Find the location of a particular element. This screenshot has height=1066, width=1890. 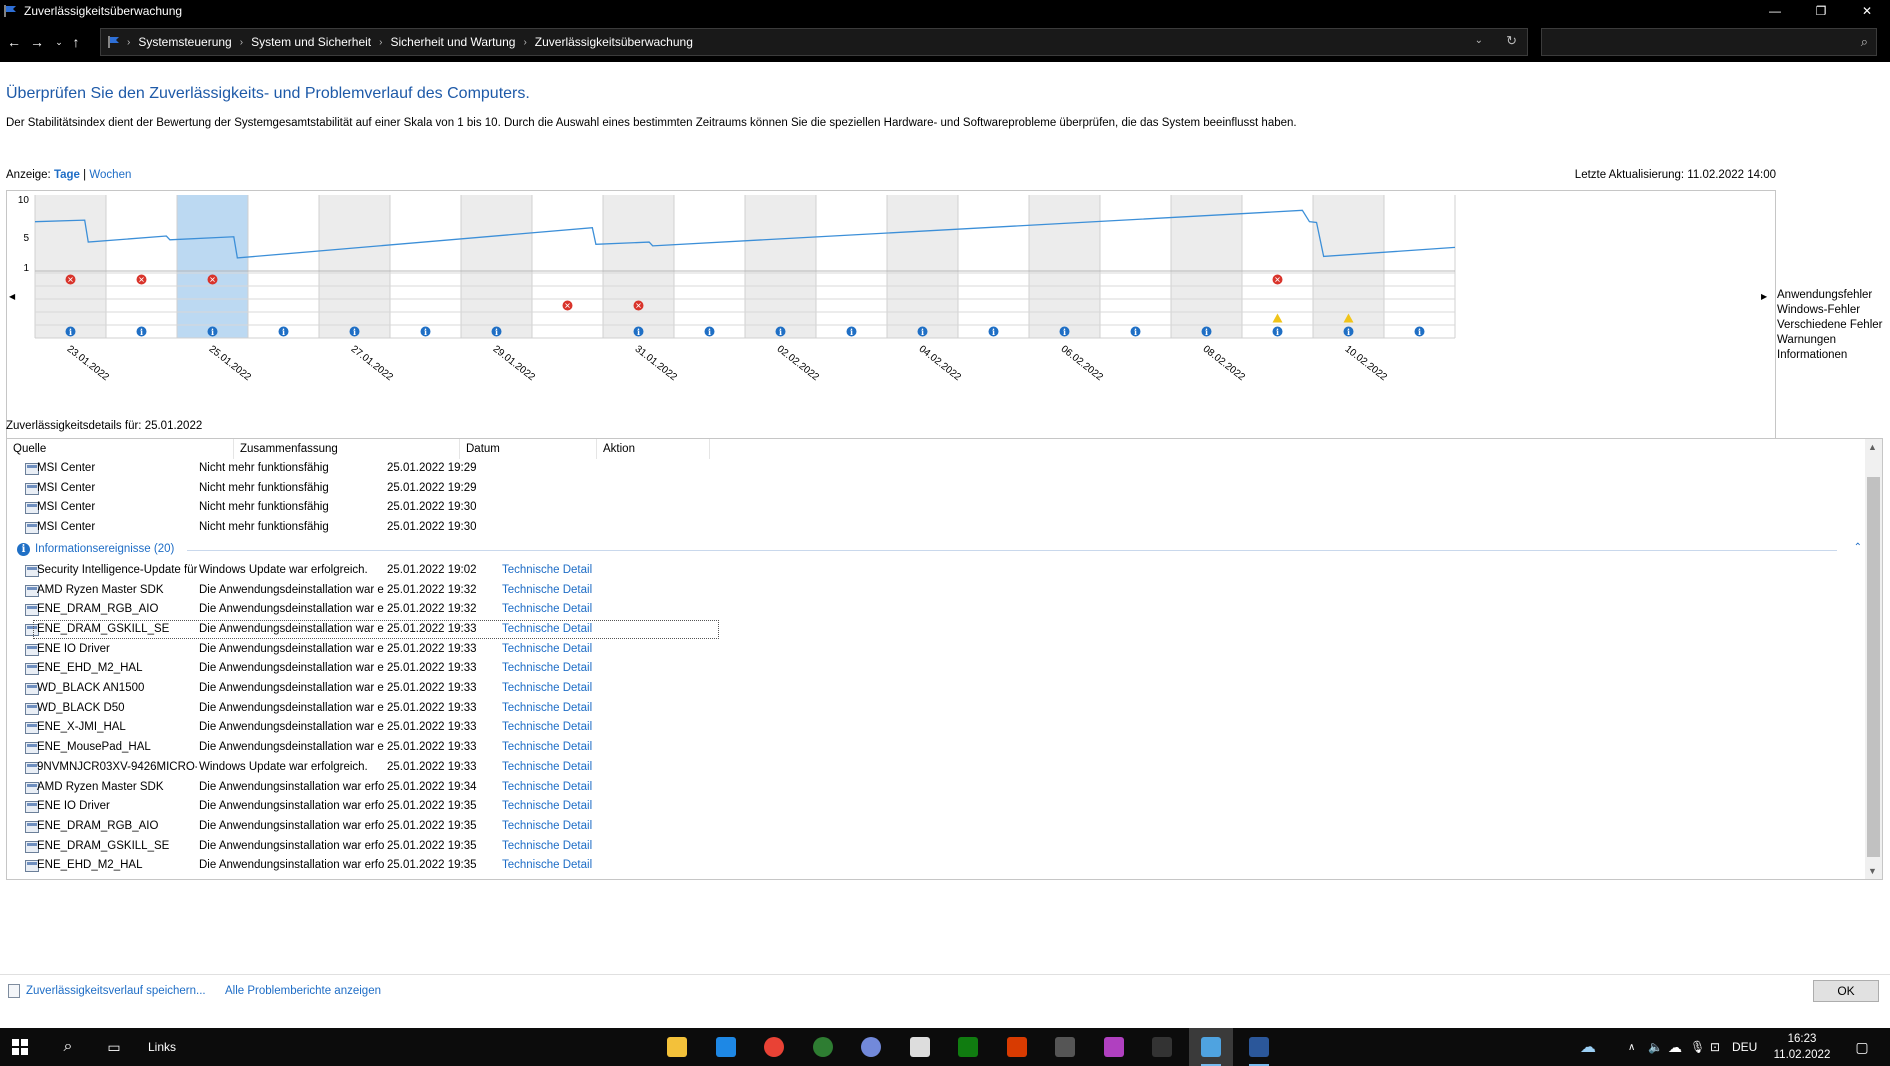

back-arrow-icon: ← is located at coordinates (14, 42).